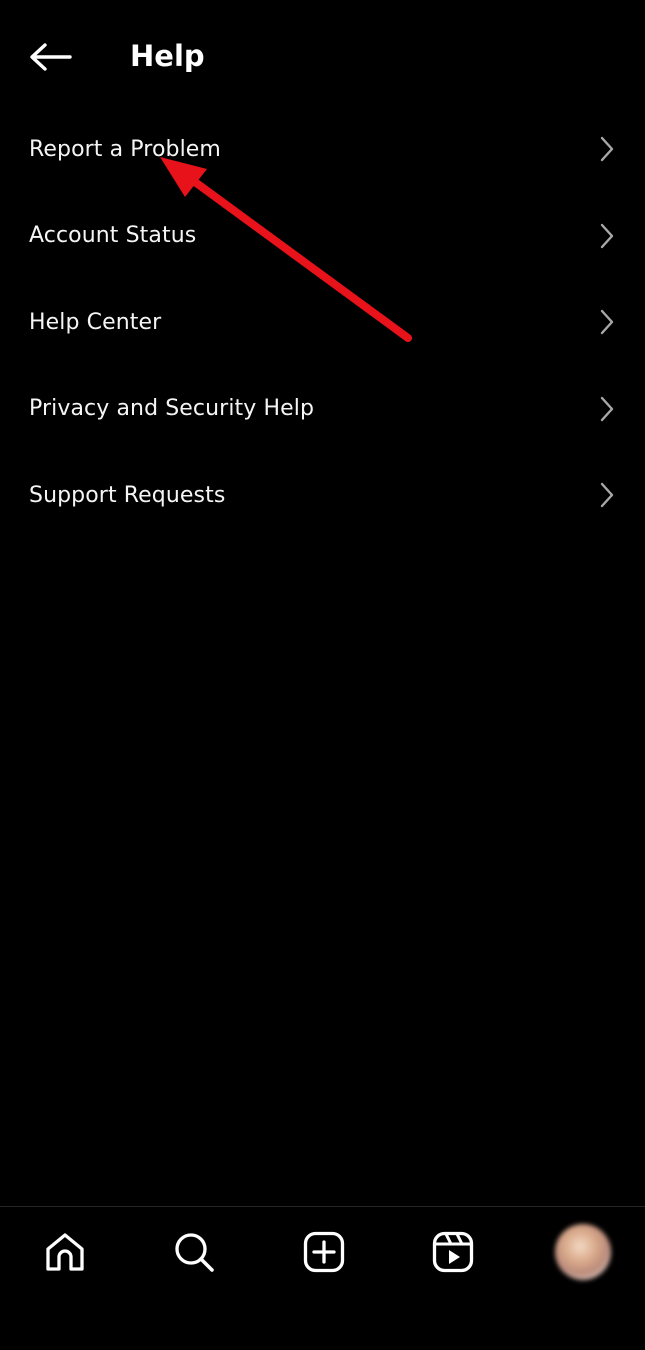 The height and width of the screenshot is (1350, 645). Describe the element at coordinates (322, 236) in the screenshot. I see `menu-item-account-status: Account Status` at that location.